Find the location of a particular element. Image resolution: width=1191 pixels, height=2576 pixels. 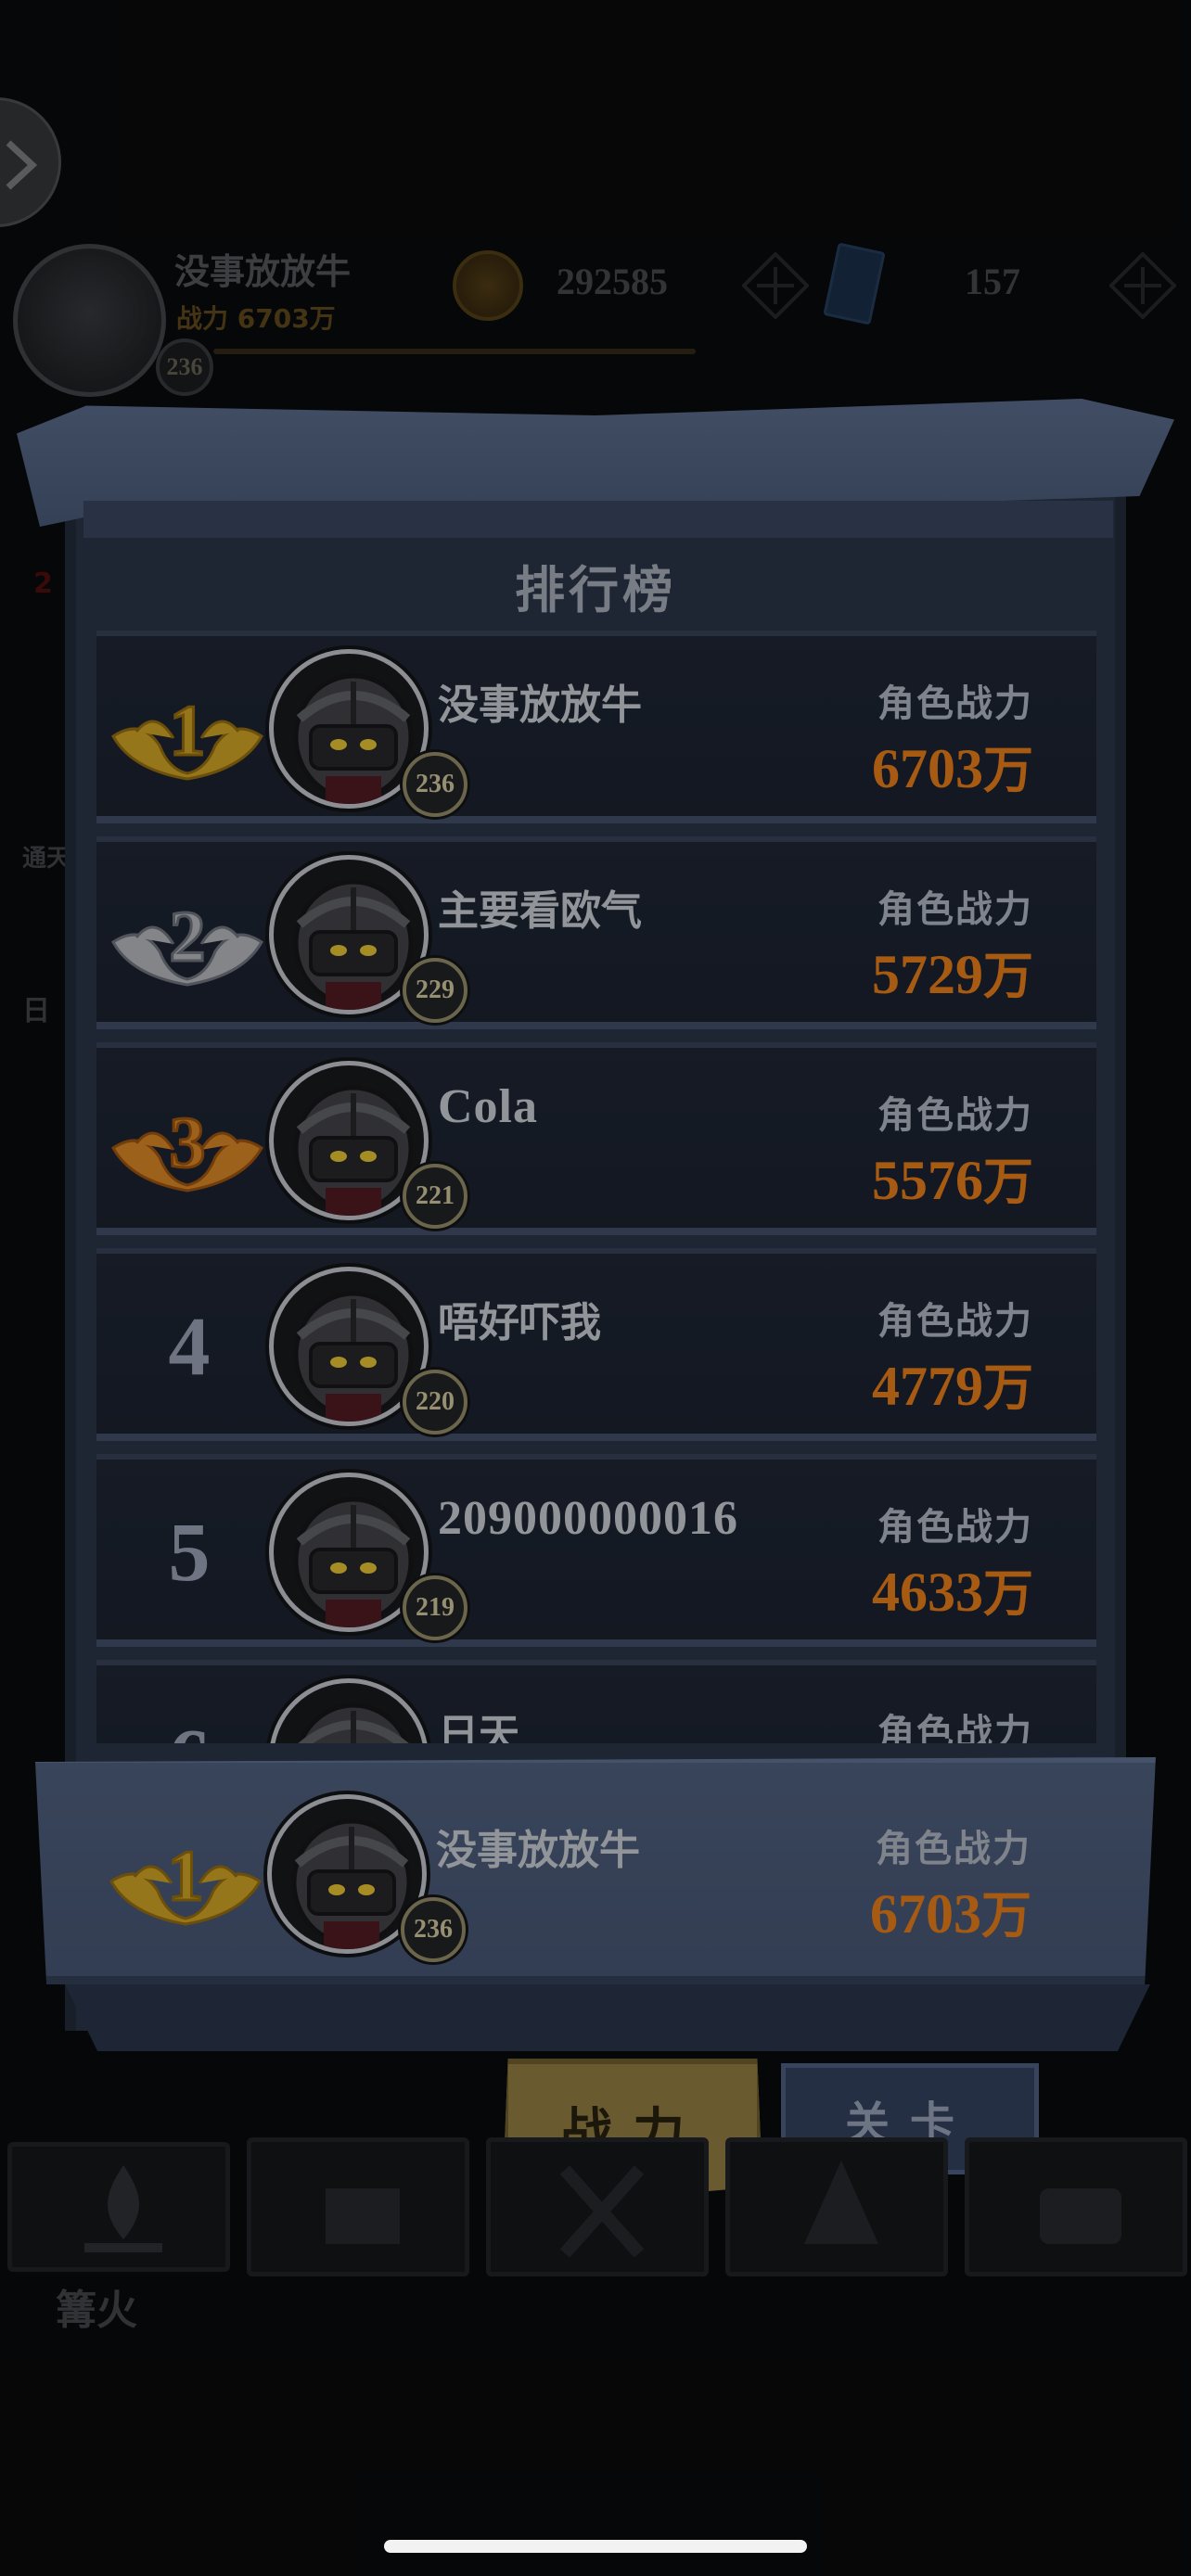

power-number: 4779 is located at coordinates (927, 1386).